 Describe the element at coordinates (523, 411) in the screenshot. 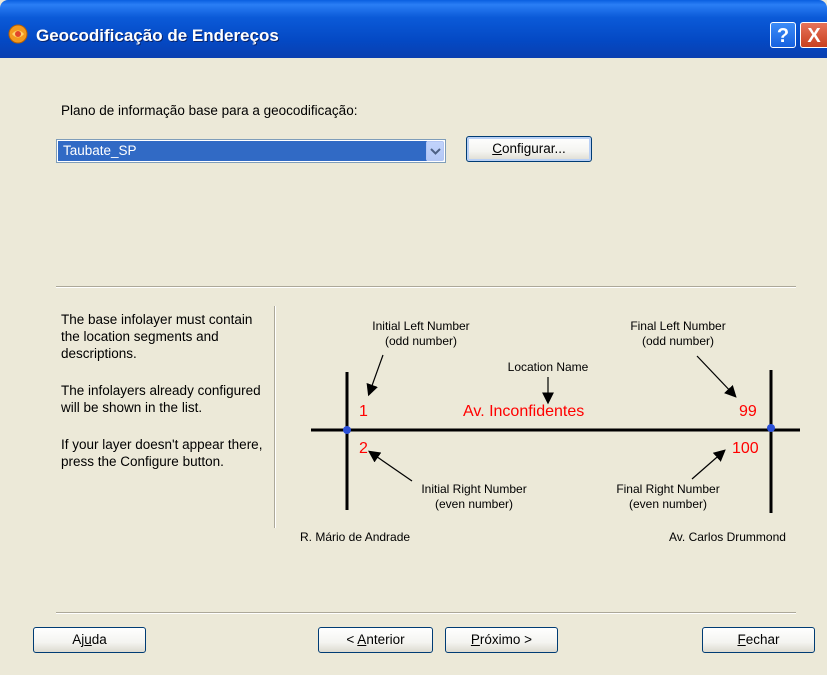

I see `street-name: Av. Inconfidentes` at that location.